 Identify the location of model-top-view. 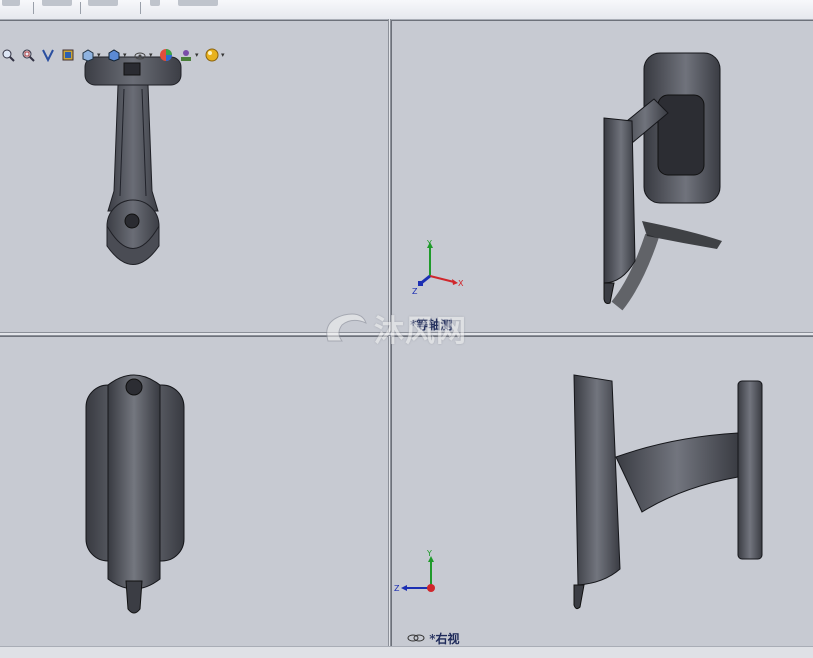
(133, 160).